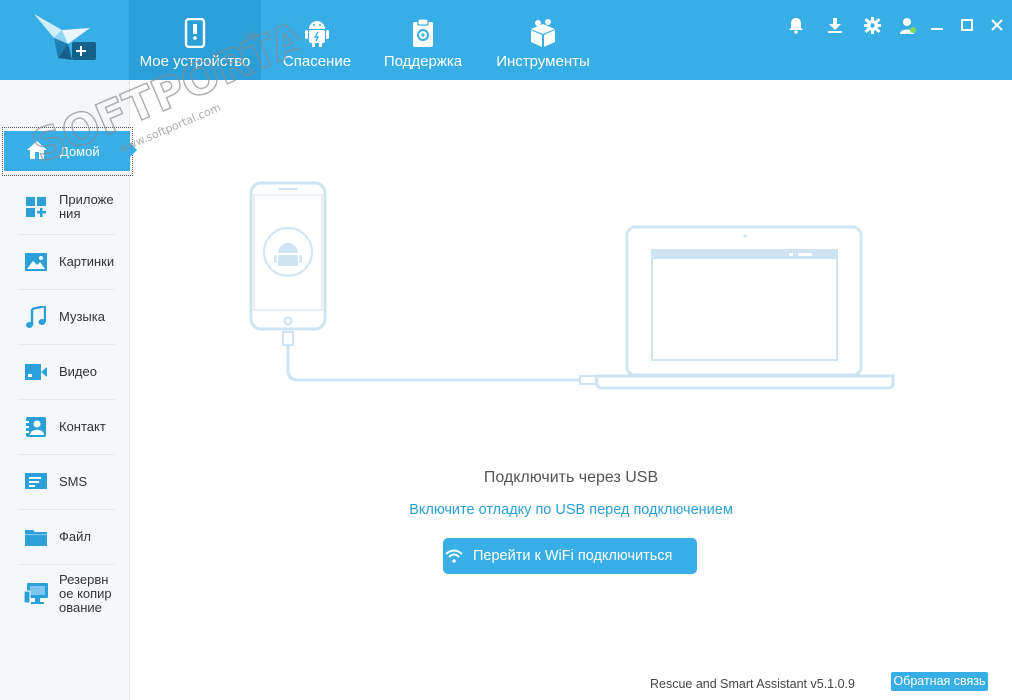 This screenshot has height=700, width=1012. Describe the element at coordinates (82, 426) in the screenshot. I see `sidebar-item-label: Контакт` at that location.